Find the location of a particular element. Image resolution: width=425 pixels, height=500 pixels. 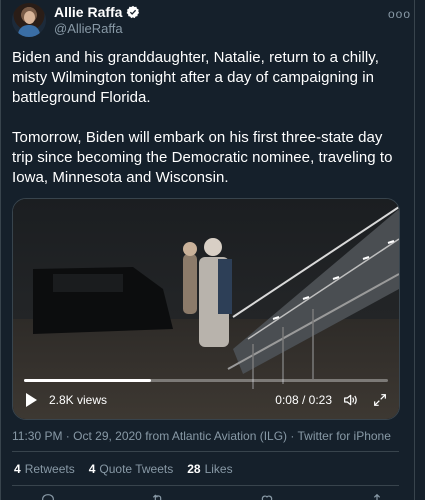

share-icon is located at coordinates (377, 496).